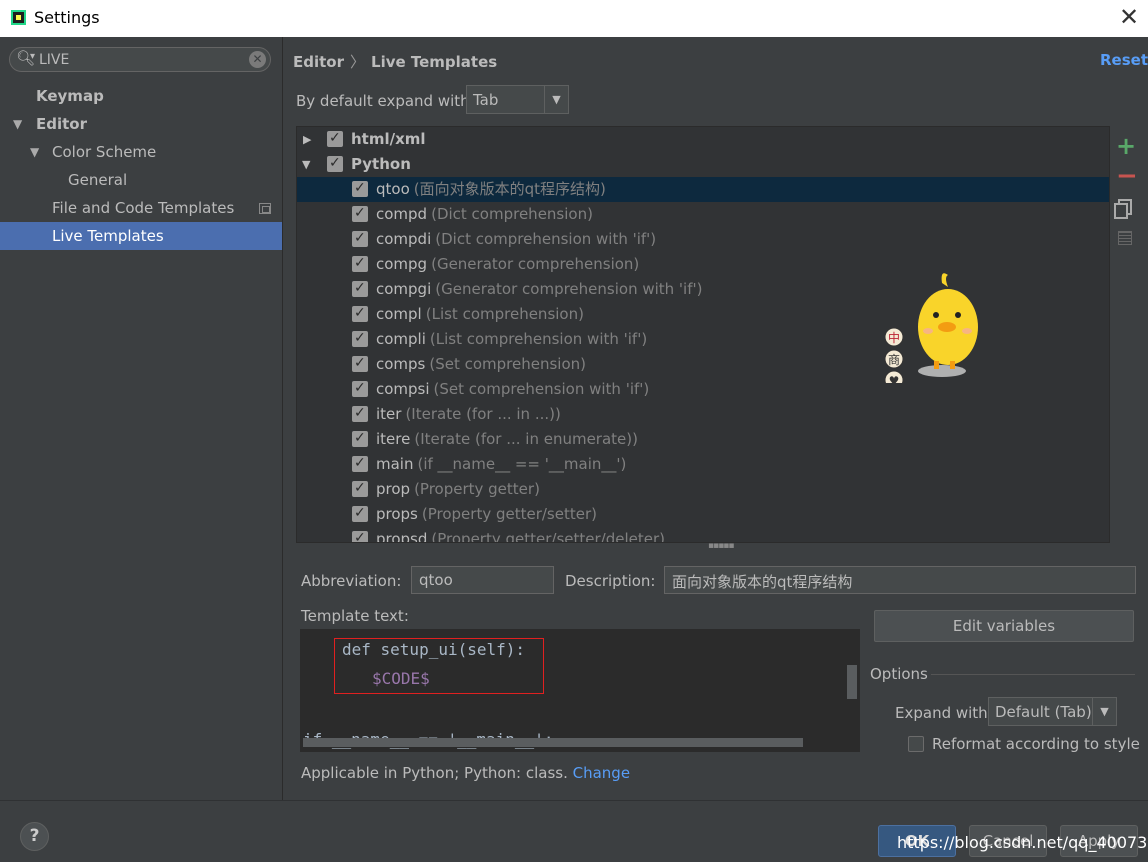 The width and height of the screenshot is (1148, 862). I want to click on template-abbr: compsi, so click(403, 389).